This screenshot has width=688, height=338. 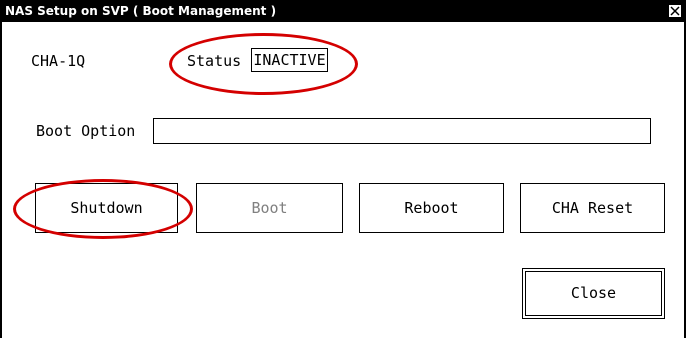 What do you see at coordinates (592, 208) in the screenshot?
I see `cha-reset-button: CHA Reset` at bounding box center [592, 208].